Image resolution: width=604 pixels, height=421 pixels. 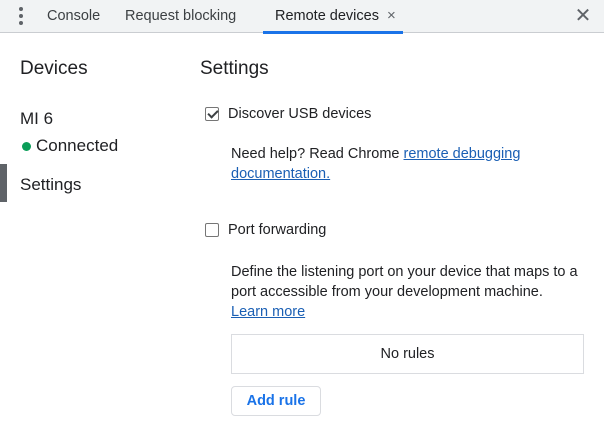 What do you see at coordinates (583, 16) in the screenshot?
I see `close-drawer-icon: ✕` at bounding box center [583, 16].